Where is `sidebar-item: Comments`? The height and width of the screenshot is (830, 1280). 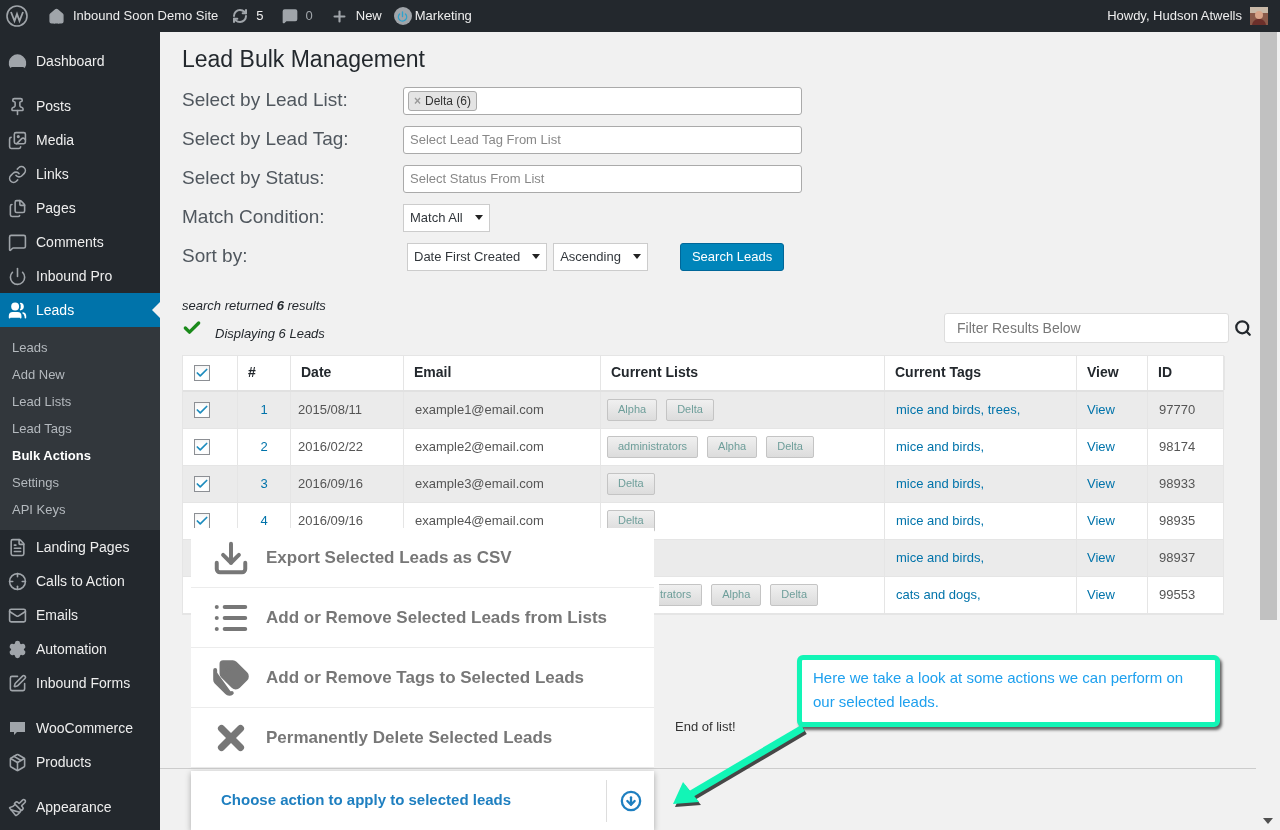 sidebar-item: Comments is located at coordinates (80, 242).